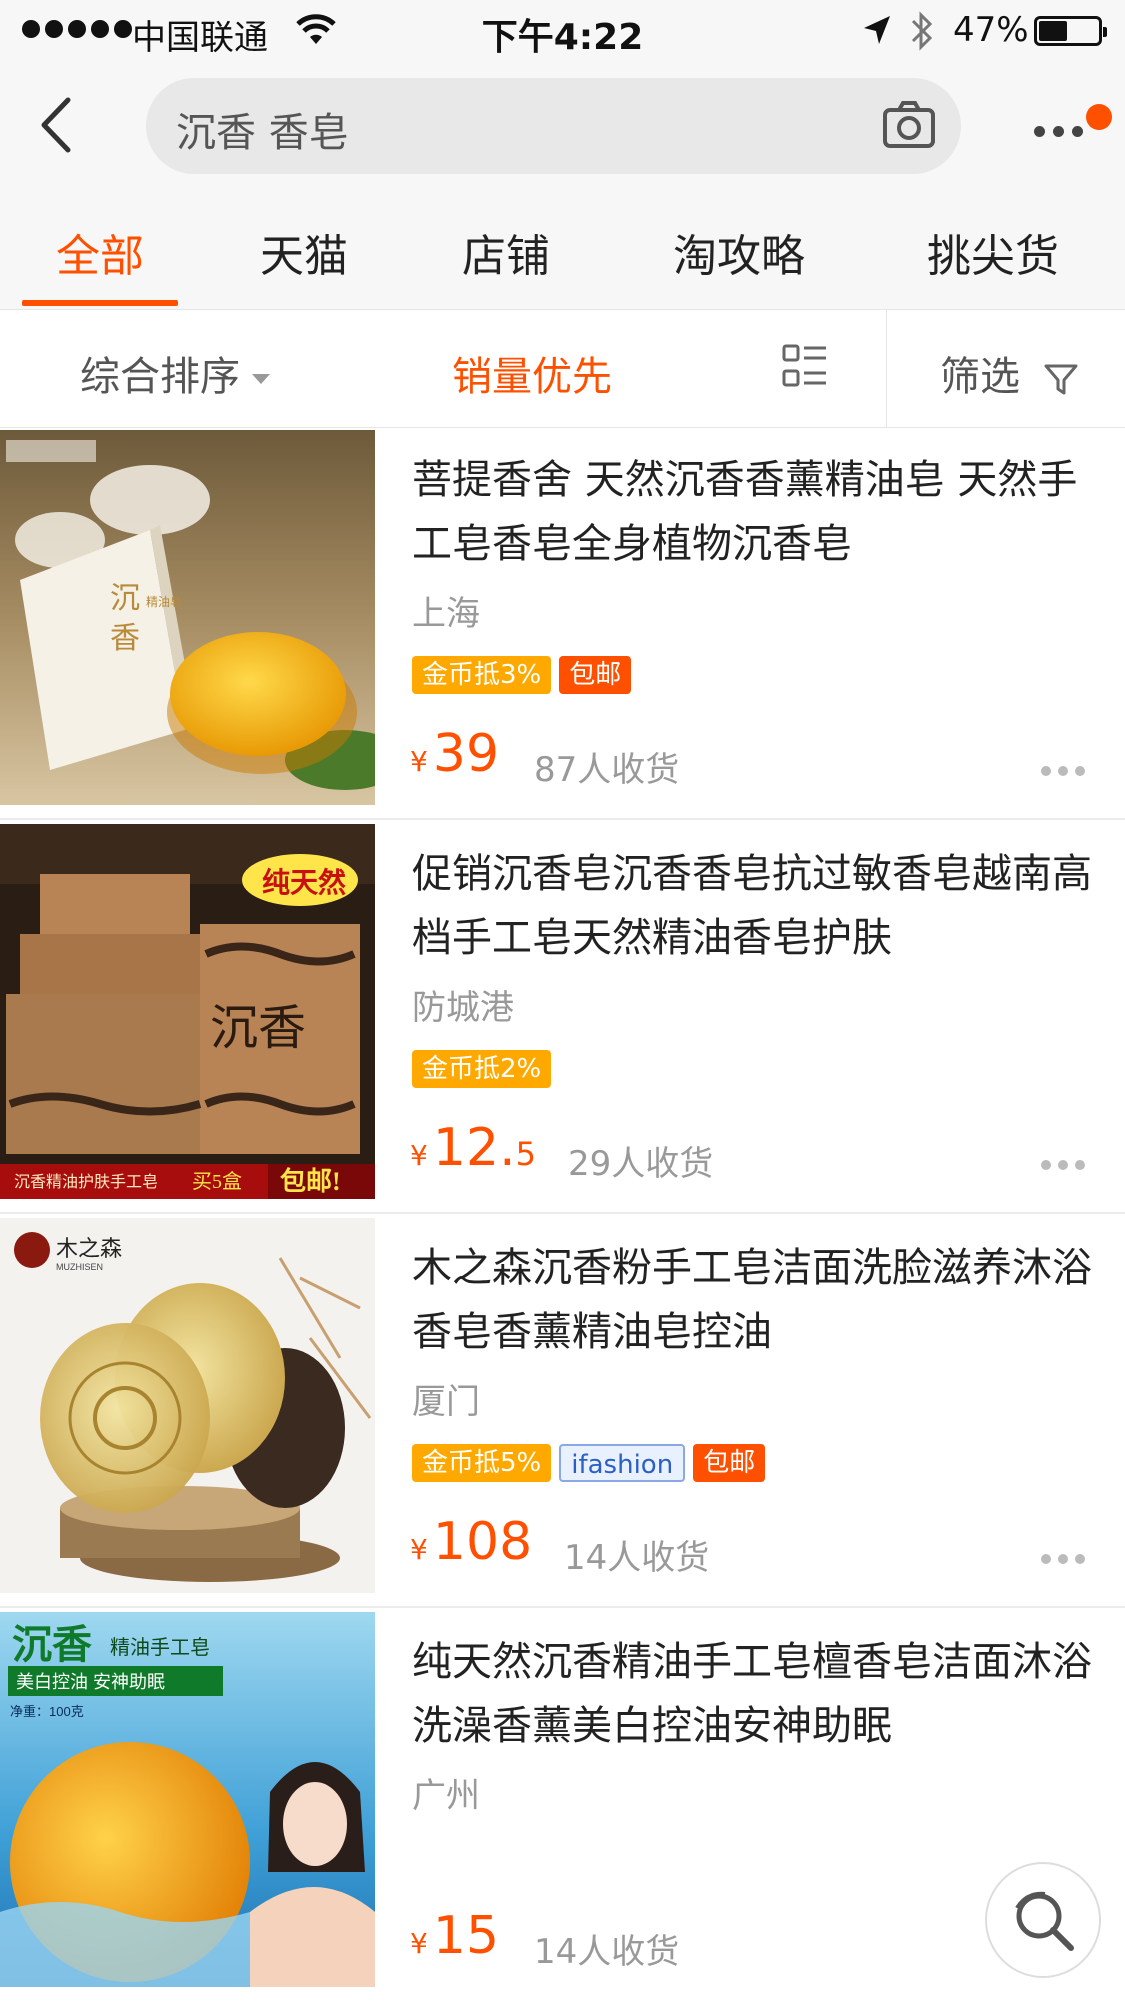 This screenshot has width=1125, height=2001. Describe the element at coordinates (125, 598) in the screenshot. I see `image-text: 沉` at that location.